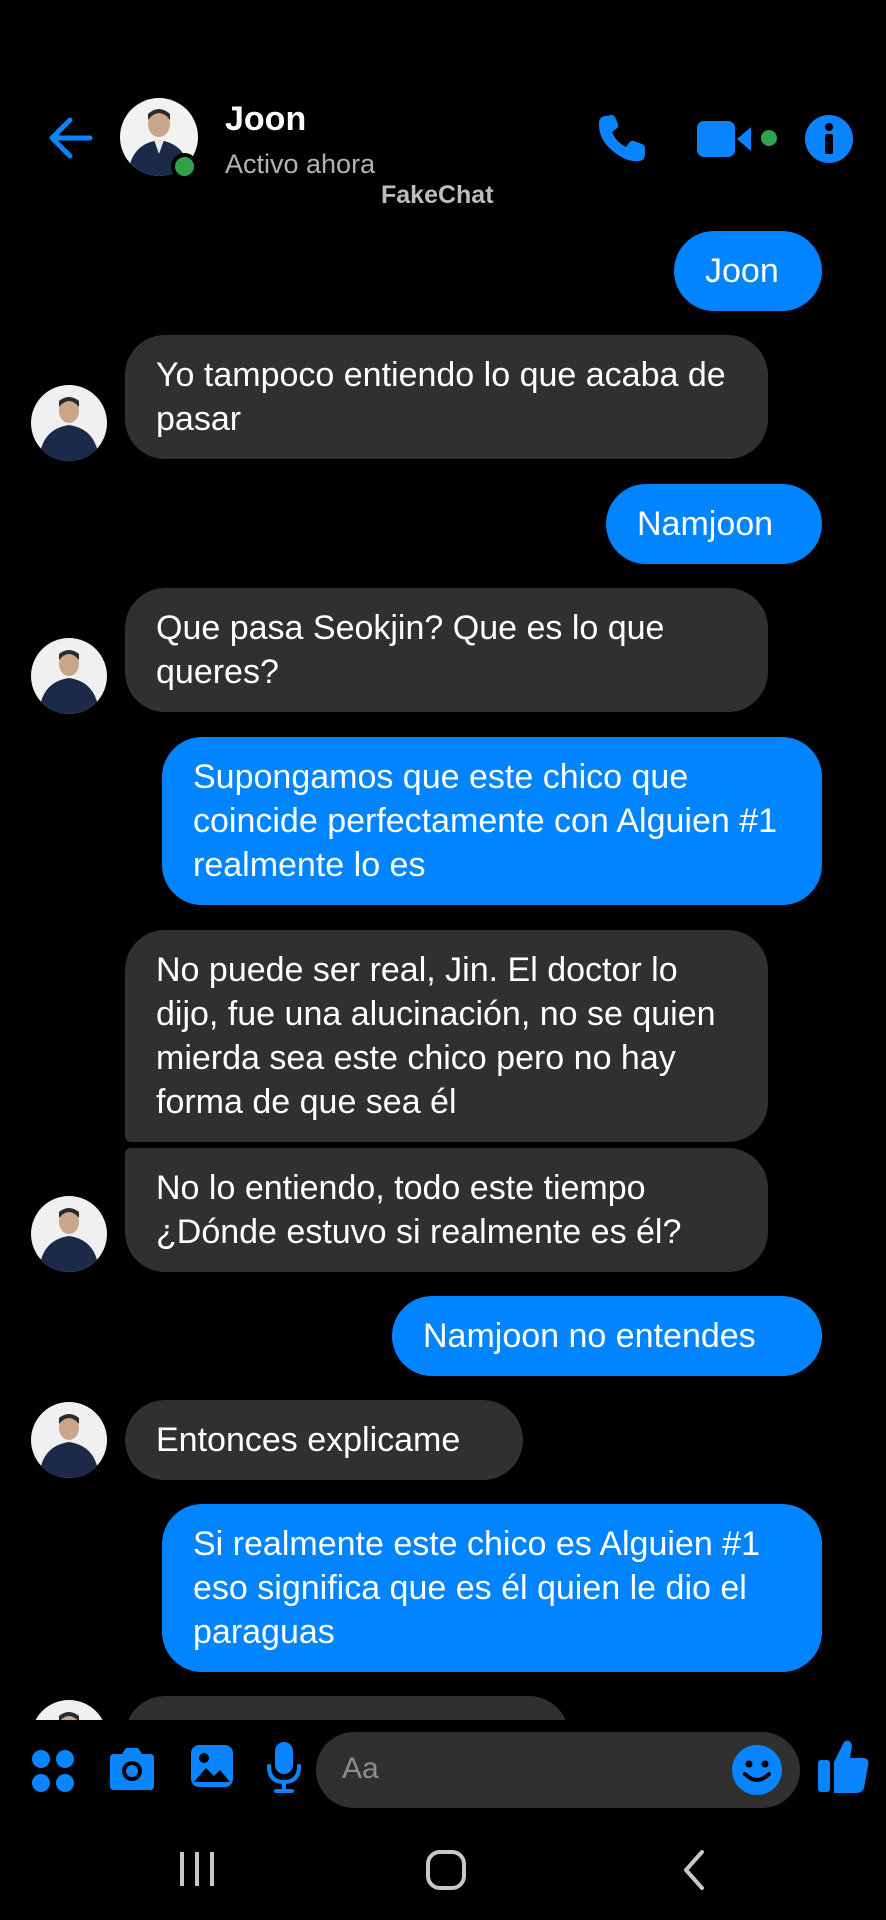 The width and height of the screenshot is (886, 1920). Describe the element at coordinates (742, 271) in the screenshot. I see `message-text: Joon` at that location.